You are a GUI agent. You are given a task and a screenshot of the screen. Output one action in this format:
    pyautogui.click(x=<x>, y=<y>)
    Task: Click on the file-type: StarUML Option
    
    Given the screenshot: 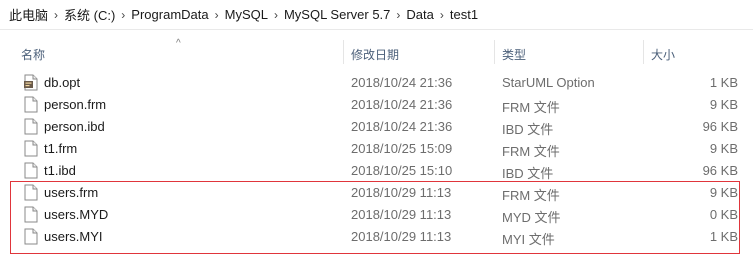 What is the action you would take?
    pyautogui.click(x=548, y=82)
    